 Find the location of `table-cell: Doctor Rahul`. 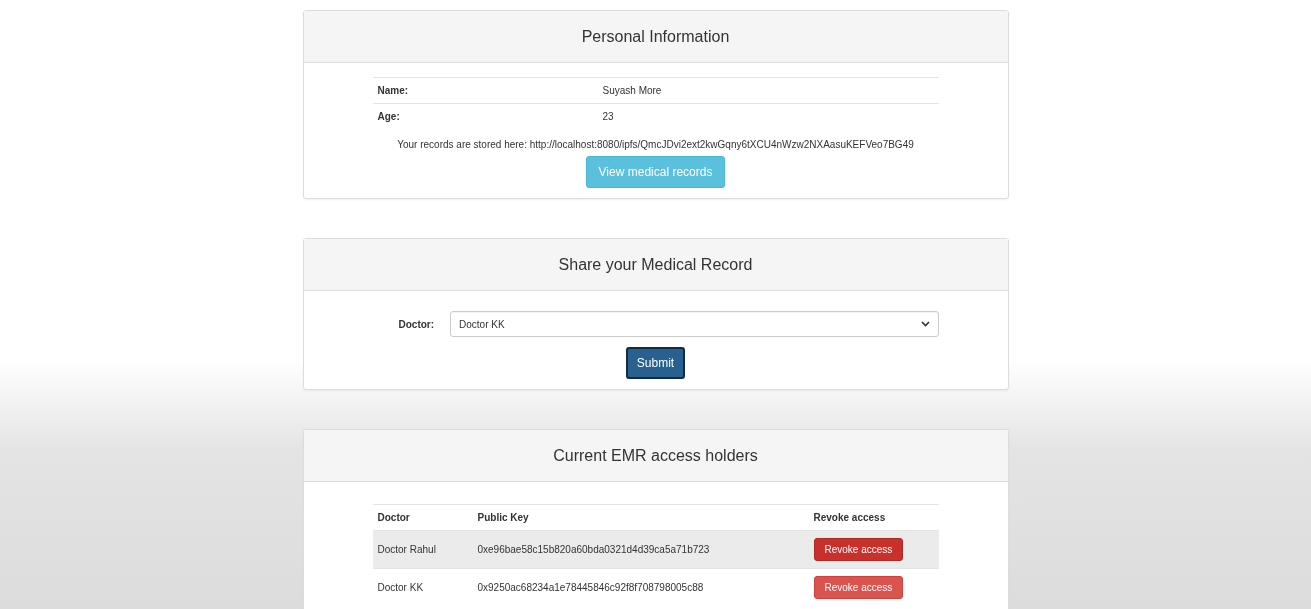

table-cell: Doctor Rahul is located at coordinates (422, 549).